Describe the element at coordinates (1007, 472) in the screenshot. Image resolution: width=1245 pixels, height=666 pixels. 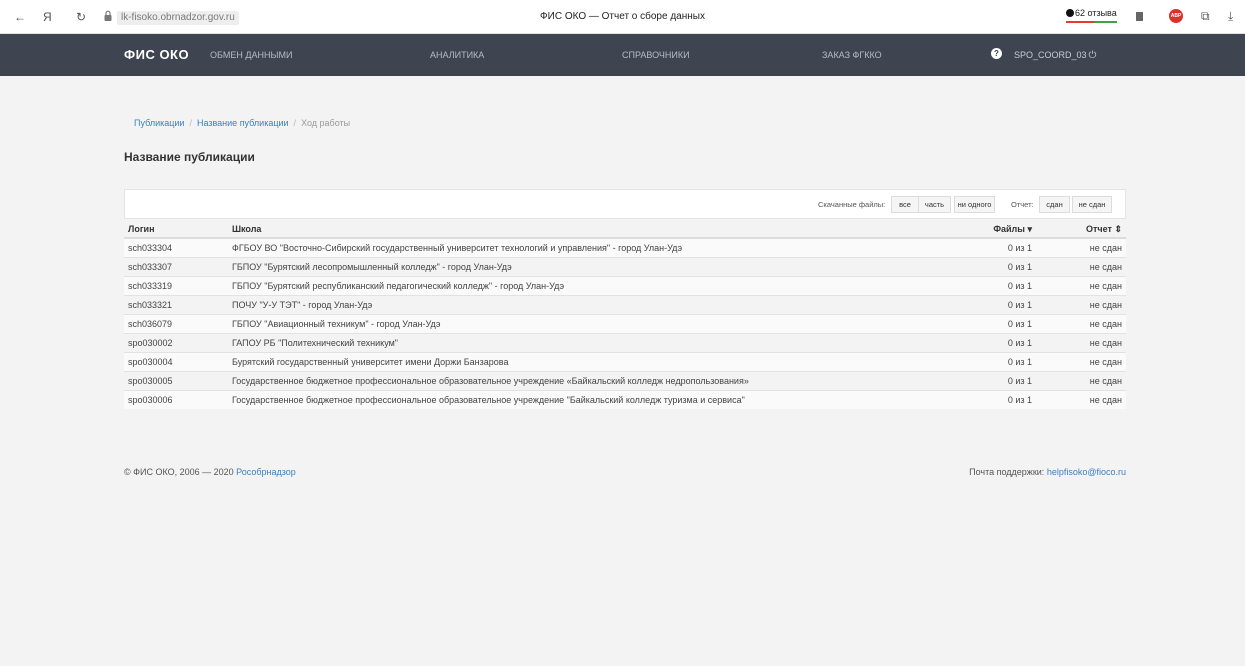
I see `support-label: Почта поддержки:` at that location.